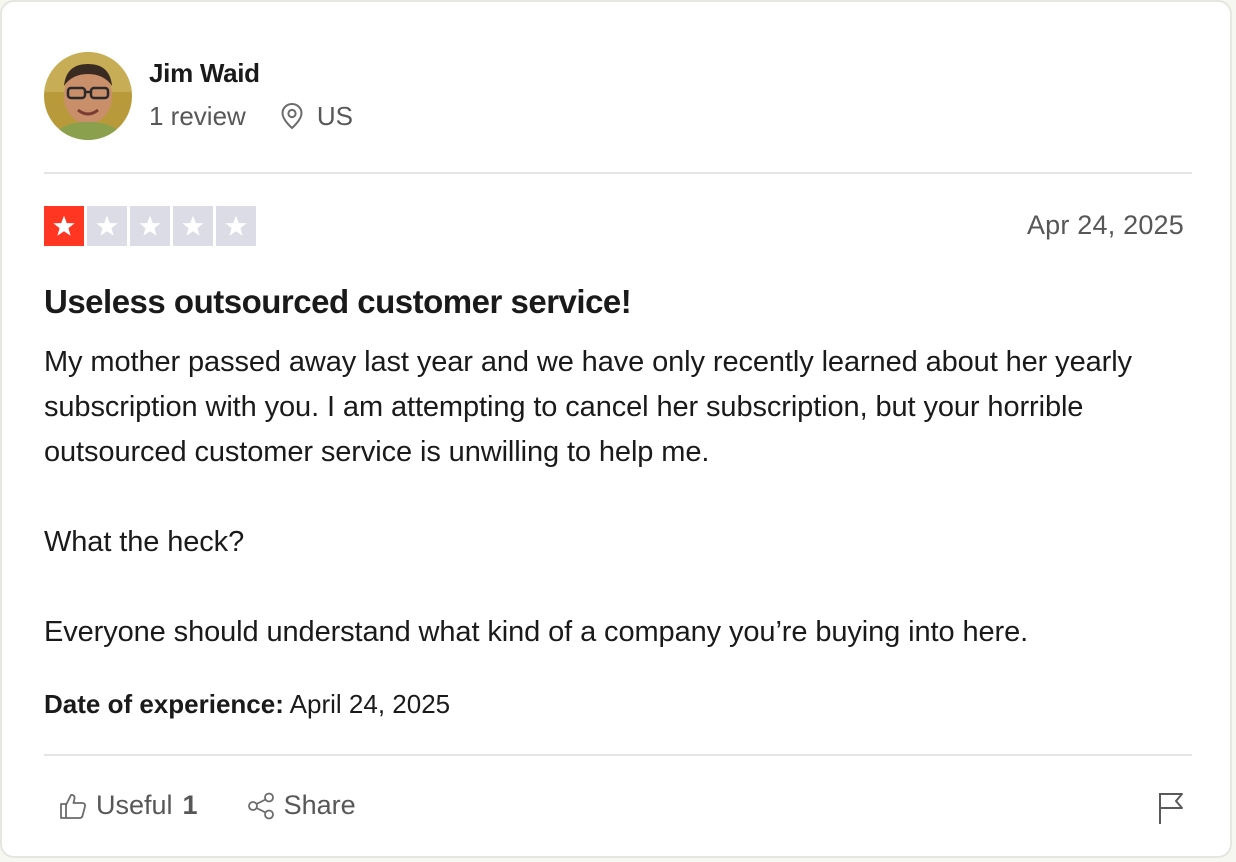 Image resolution: width=1236 pixels, height=862 pixels. What do you see at coordinates (319, 805) in the screenshot?
I see `share-label: Share` at bounding box center [319, 805].